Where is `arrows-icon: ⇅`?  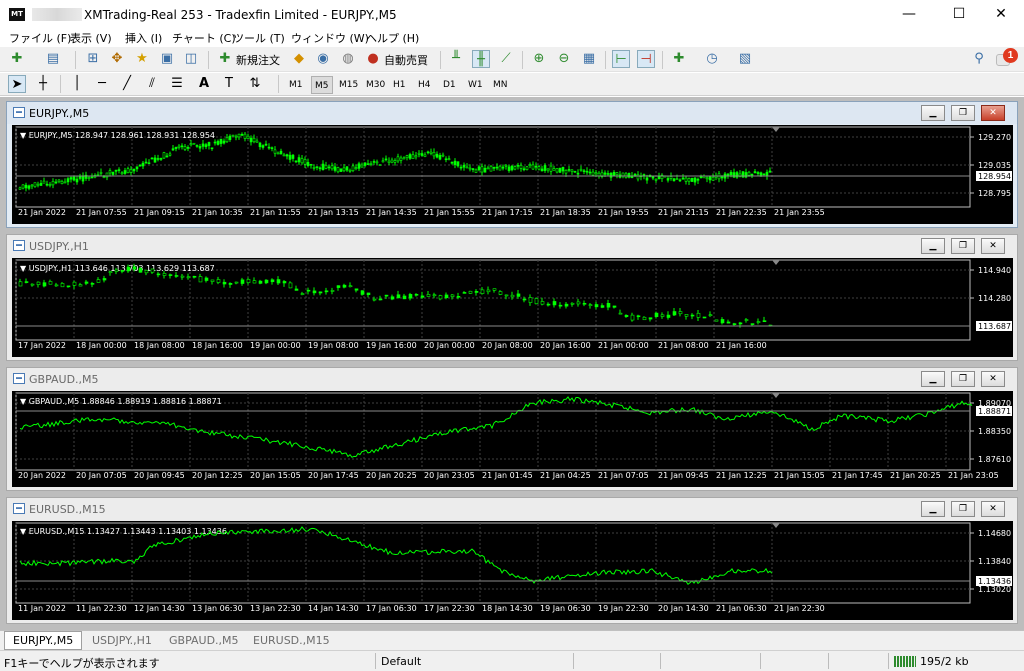 arrows-icon: ⇅ is located at coordinates (255, 84).